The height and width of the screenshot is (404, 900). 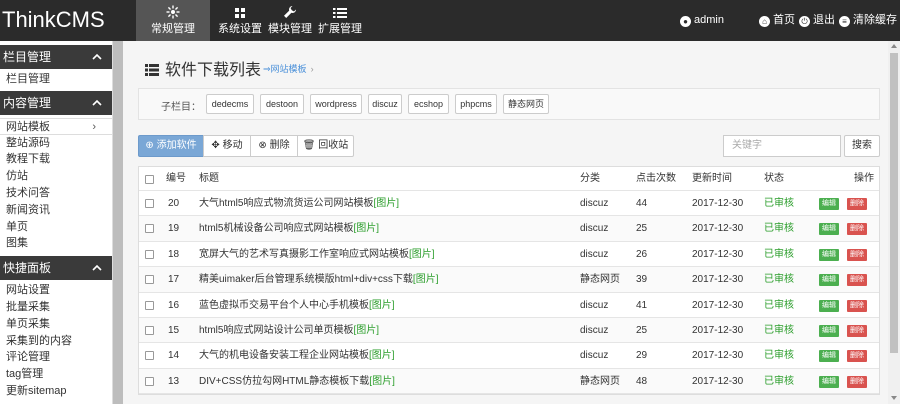 What do you see at coordinates (118, 222) in the screenshot?
I see `sidebar-splitter` at bounding box center [118, 222].